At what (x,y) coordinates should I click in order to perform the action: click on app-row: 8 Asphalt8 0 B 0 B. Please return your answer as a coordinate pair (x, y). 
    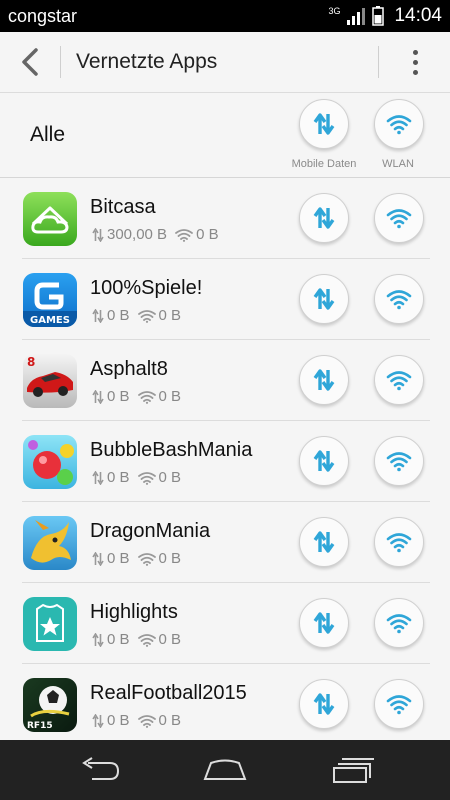
    Looking at the image, I should click on (225, 380).